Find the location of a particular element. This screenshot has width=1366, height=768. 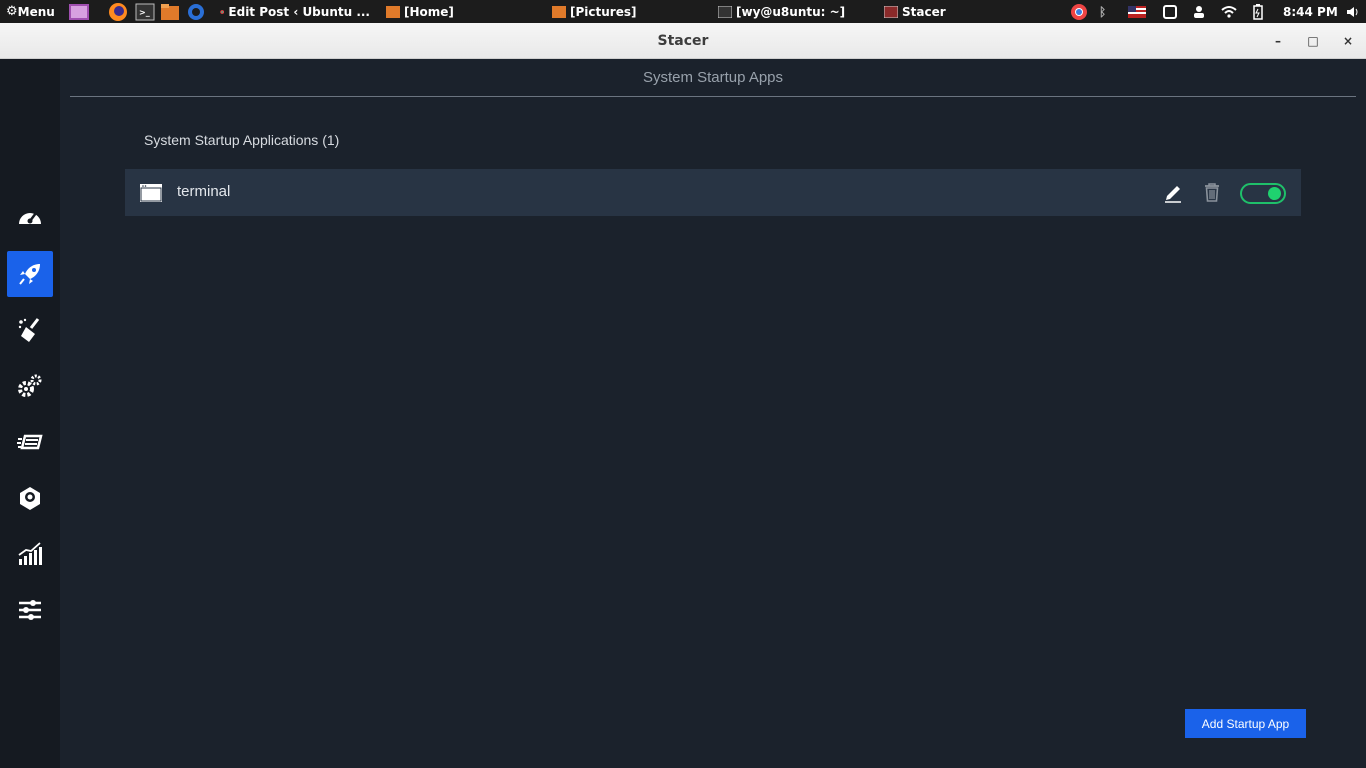

terminal-launcher-icon: >_ is located at coordinates (145, 11).